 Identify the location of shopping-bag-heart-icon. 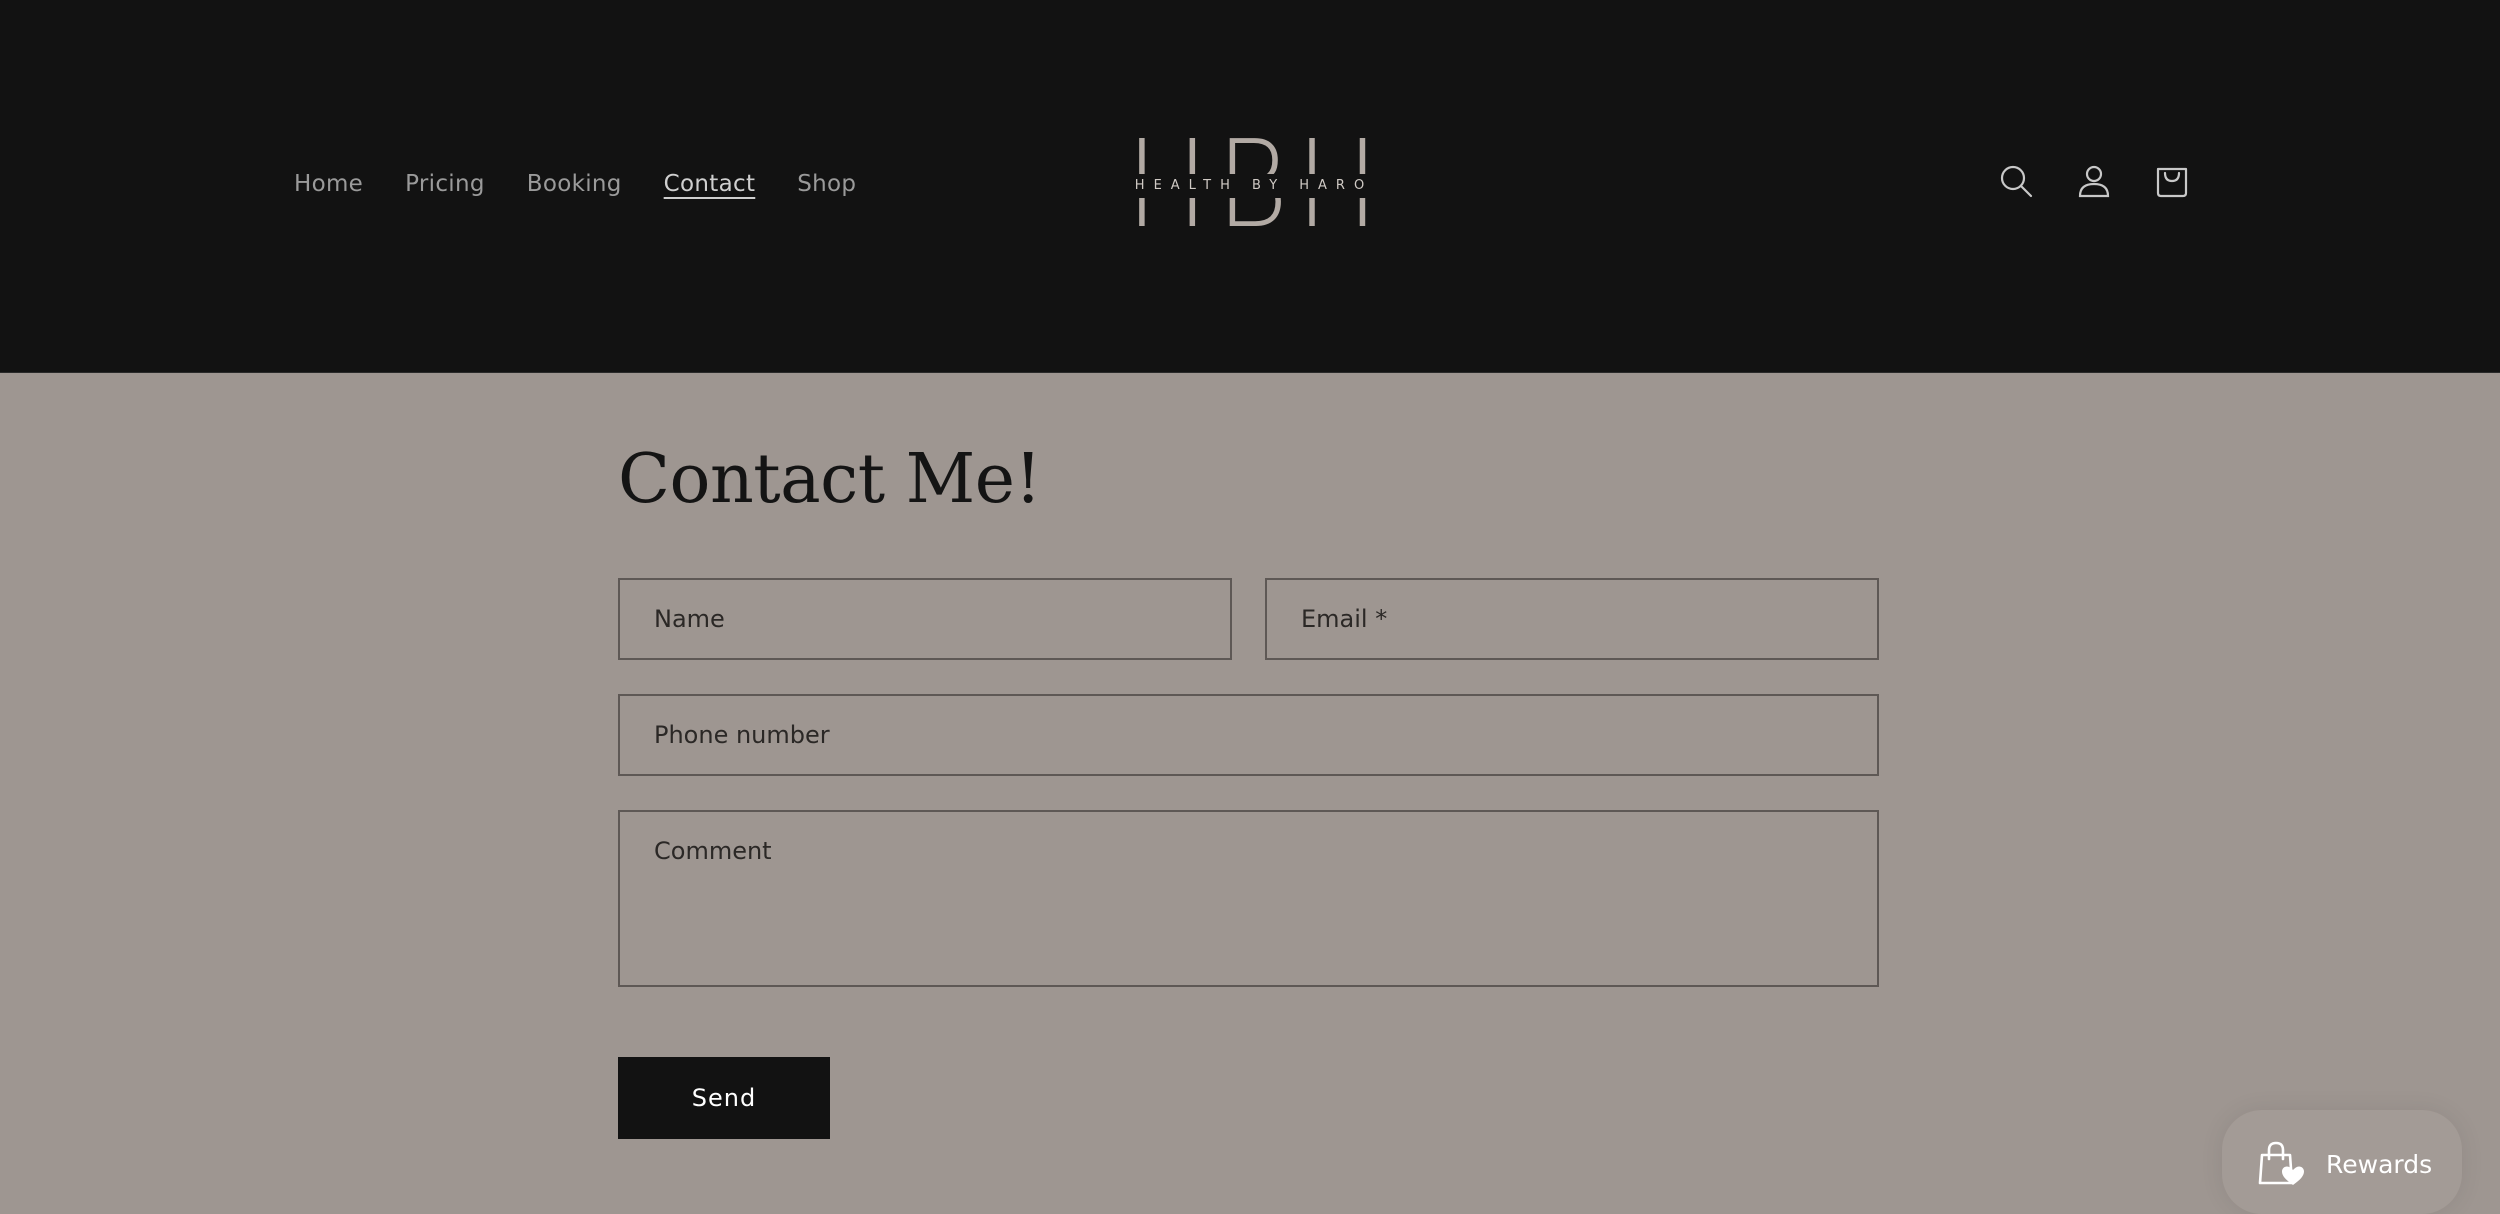
(2281, 1163).